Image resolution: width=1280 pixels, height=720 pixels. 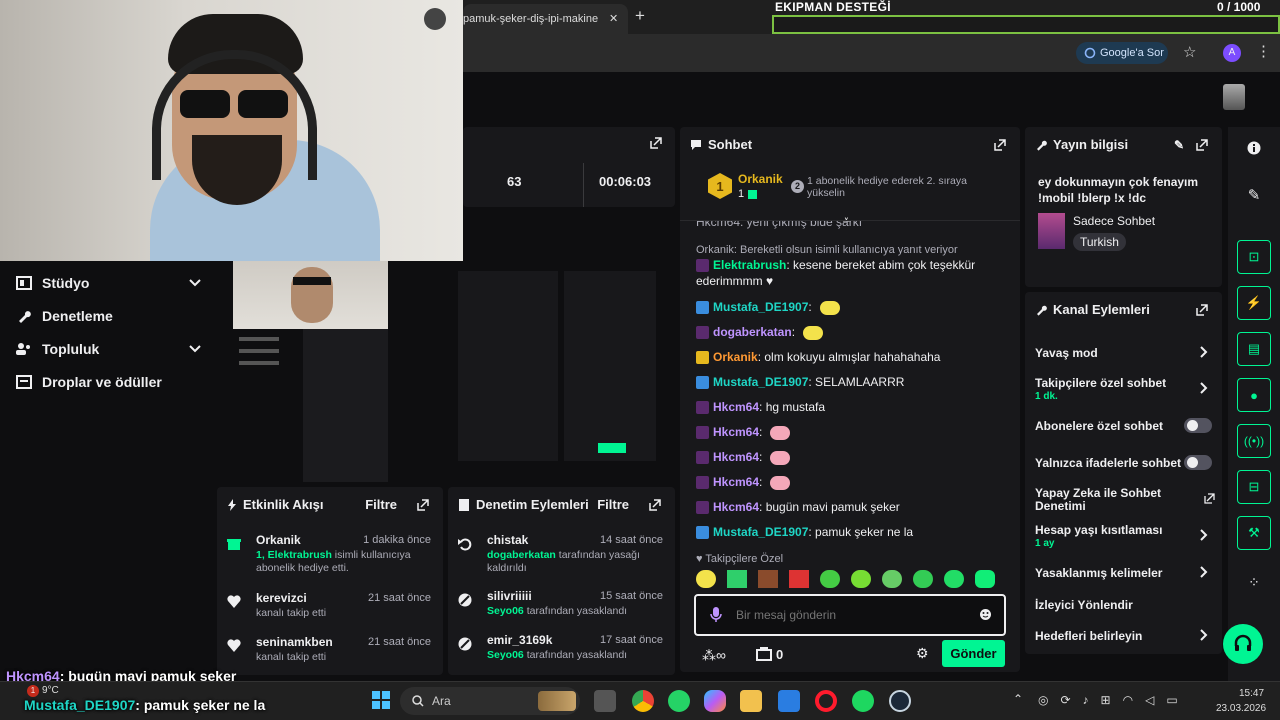 I want to click on stream-tag: Turkish, so click(x=1099, y=242).